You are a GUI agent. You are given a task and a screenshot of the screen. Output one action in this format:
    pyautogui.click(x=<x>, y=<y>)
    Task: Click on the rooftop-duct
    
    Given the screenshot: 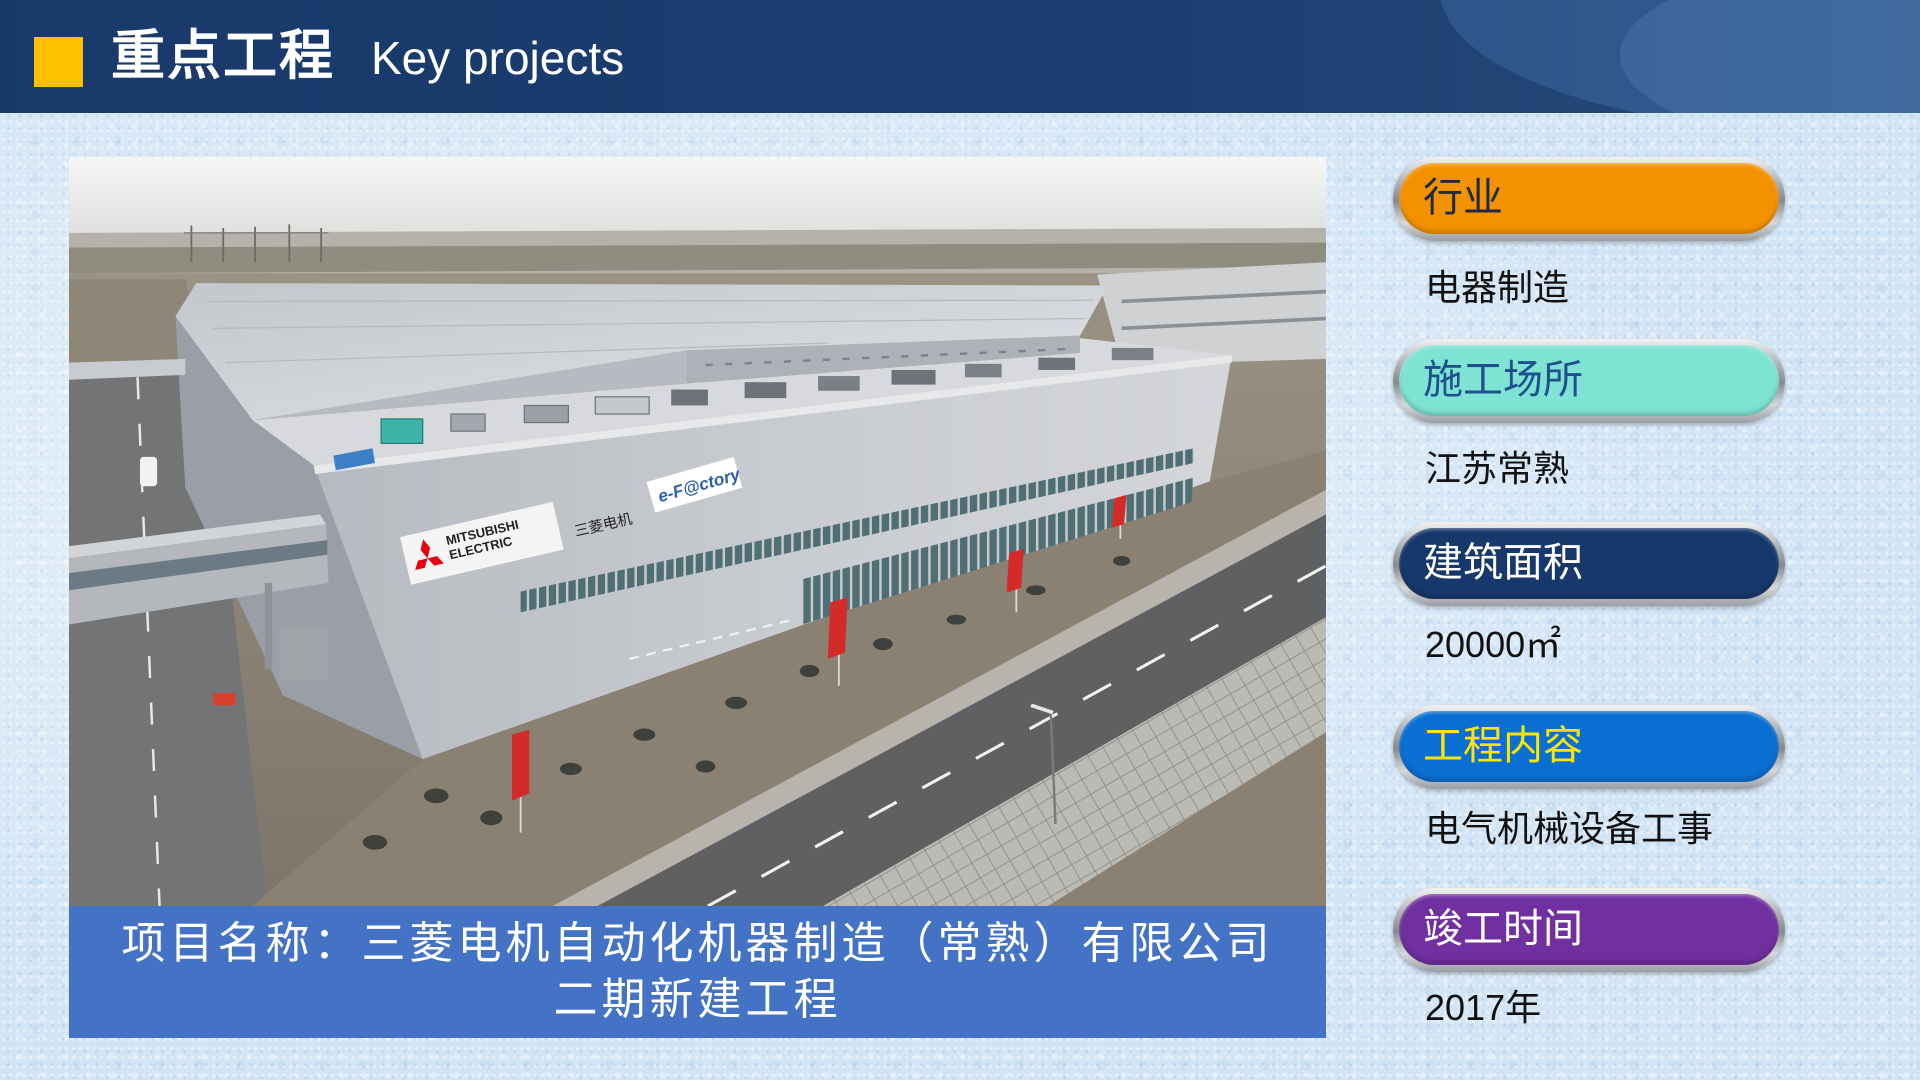 What is the action you would take?
    pyautogui.click(x=622, y=405)
    